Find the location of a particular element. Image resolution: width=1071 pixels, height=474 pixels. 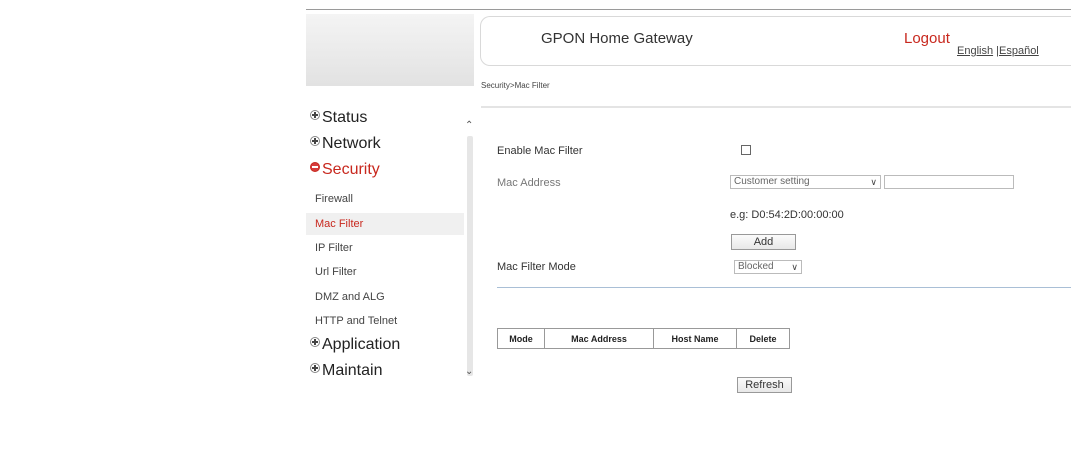

sidebar-header is located at coordinates (390, 50).